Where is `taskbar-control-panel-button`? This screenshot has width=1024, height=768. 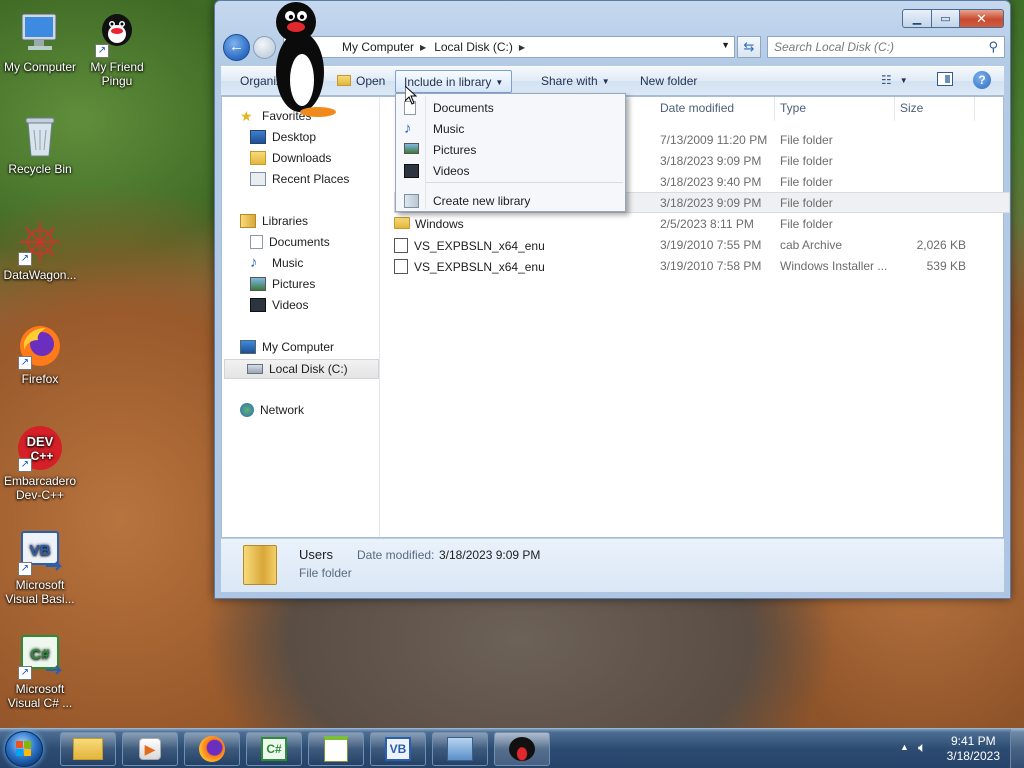 taskbar-control-panel-button is located at coordinates (460, 749).